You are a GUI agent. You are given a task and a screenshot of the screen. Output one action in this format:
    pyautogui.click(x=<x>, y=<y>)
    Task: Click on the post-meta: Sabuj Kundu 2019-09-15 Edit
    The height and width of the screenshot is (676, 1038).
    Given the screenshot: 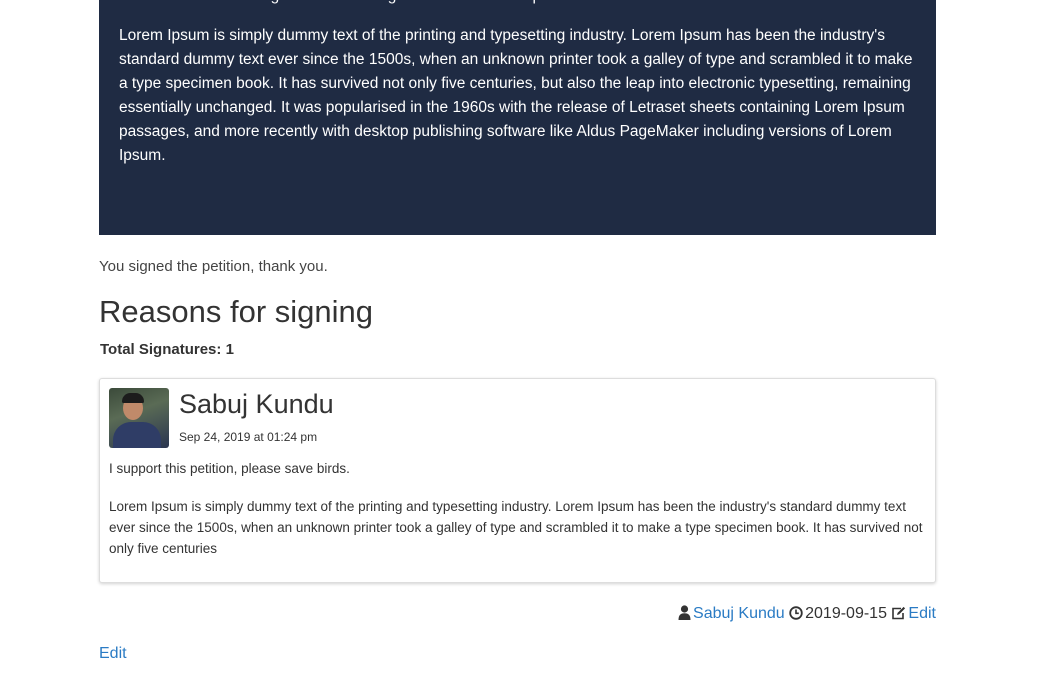 What is the action you would take?
    pyautogui.click(x=807, y=615)
    